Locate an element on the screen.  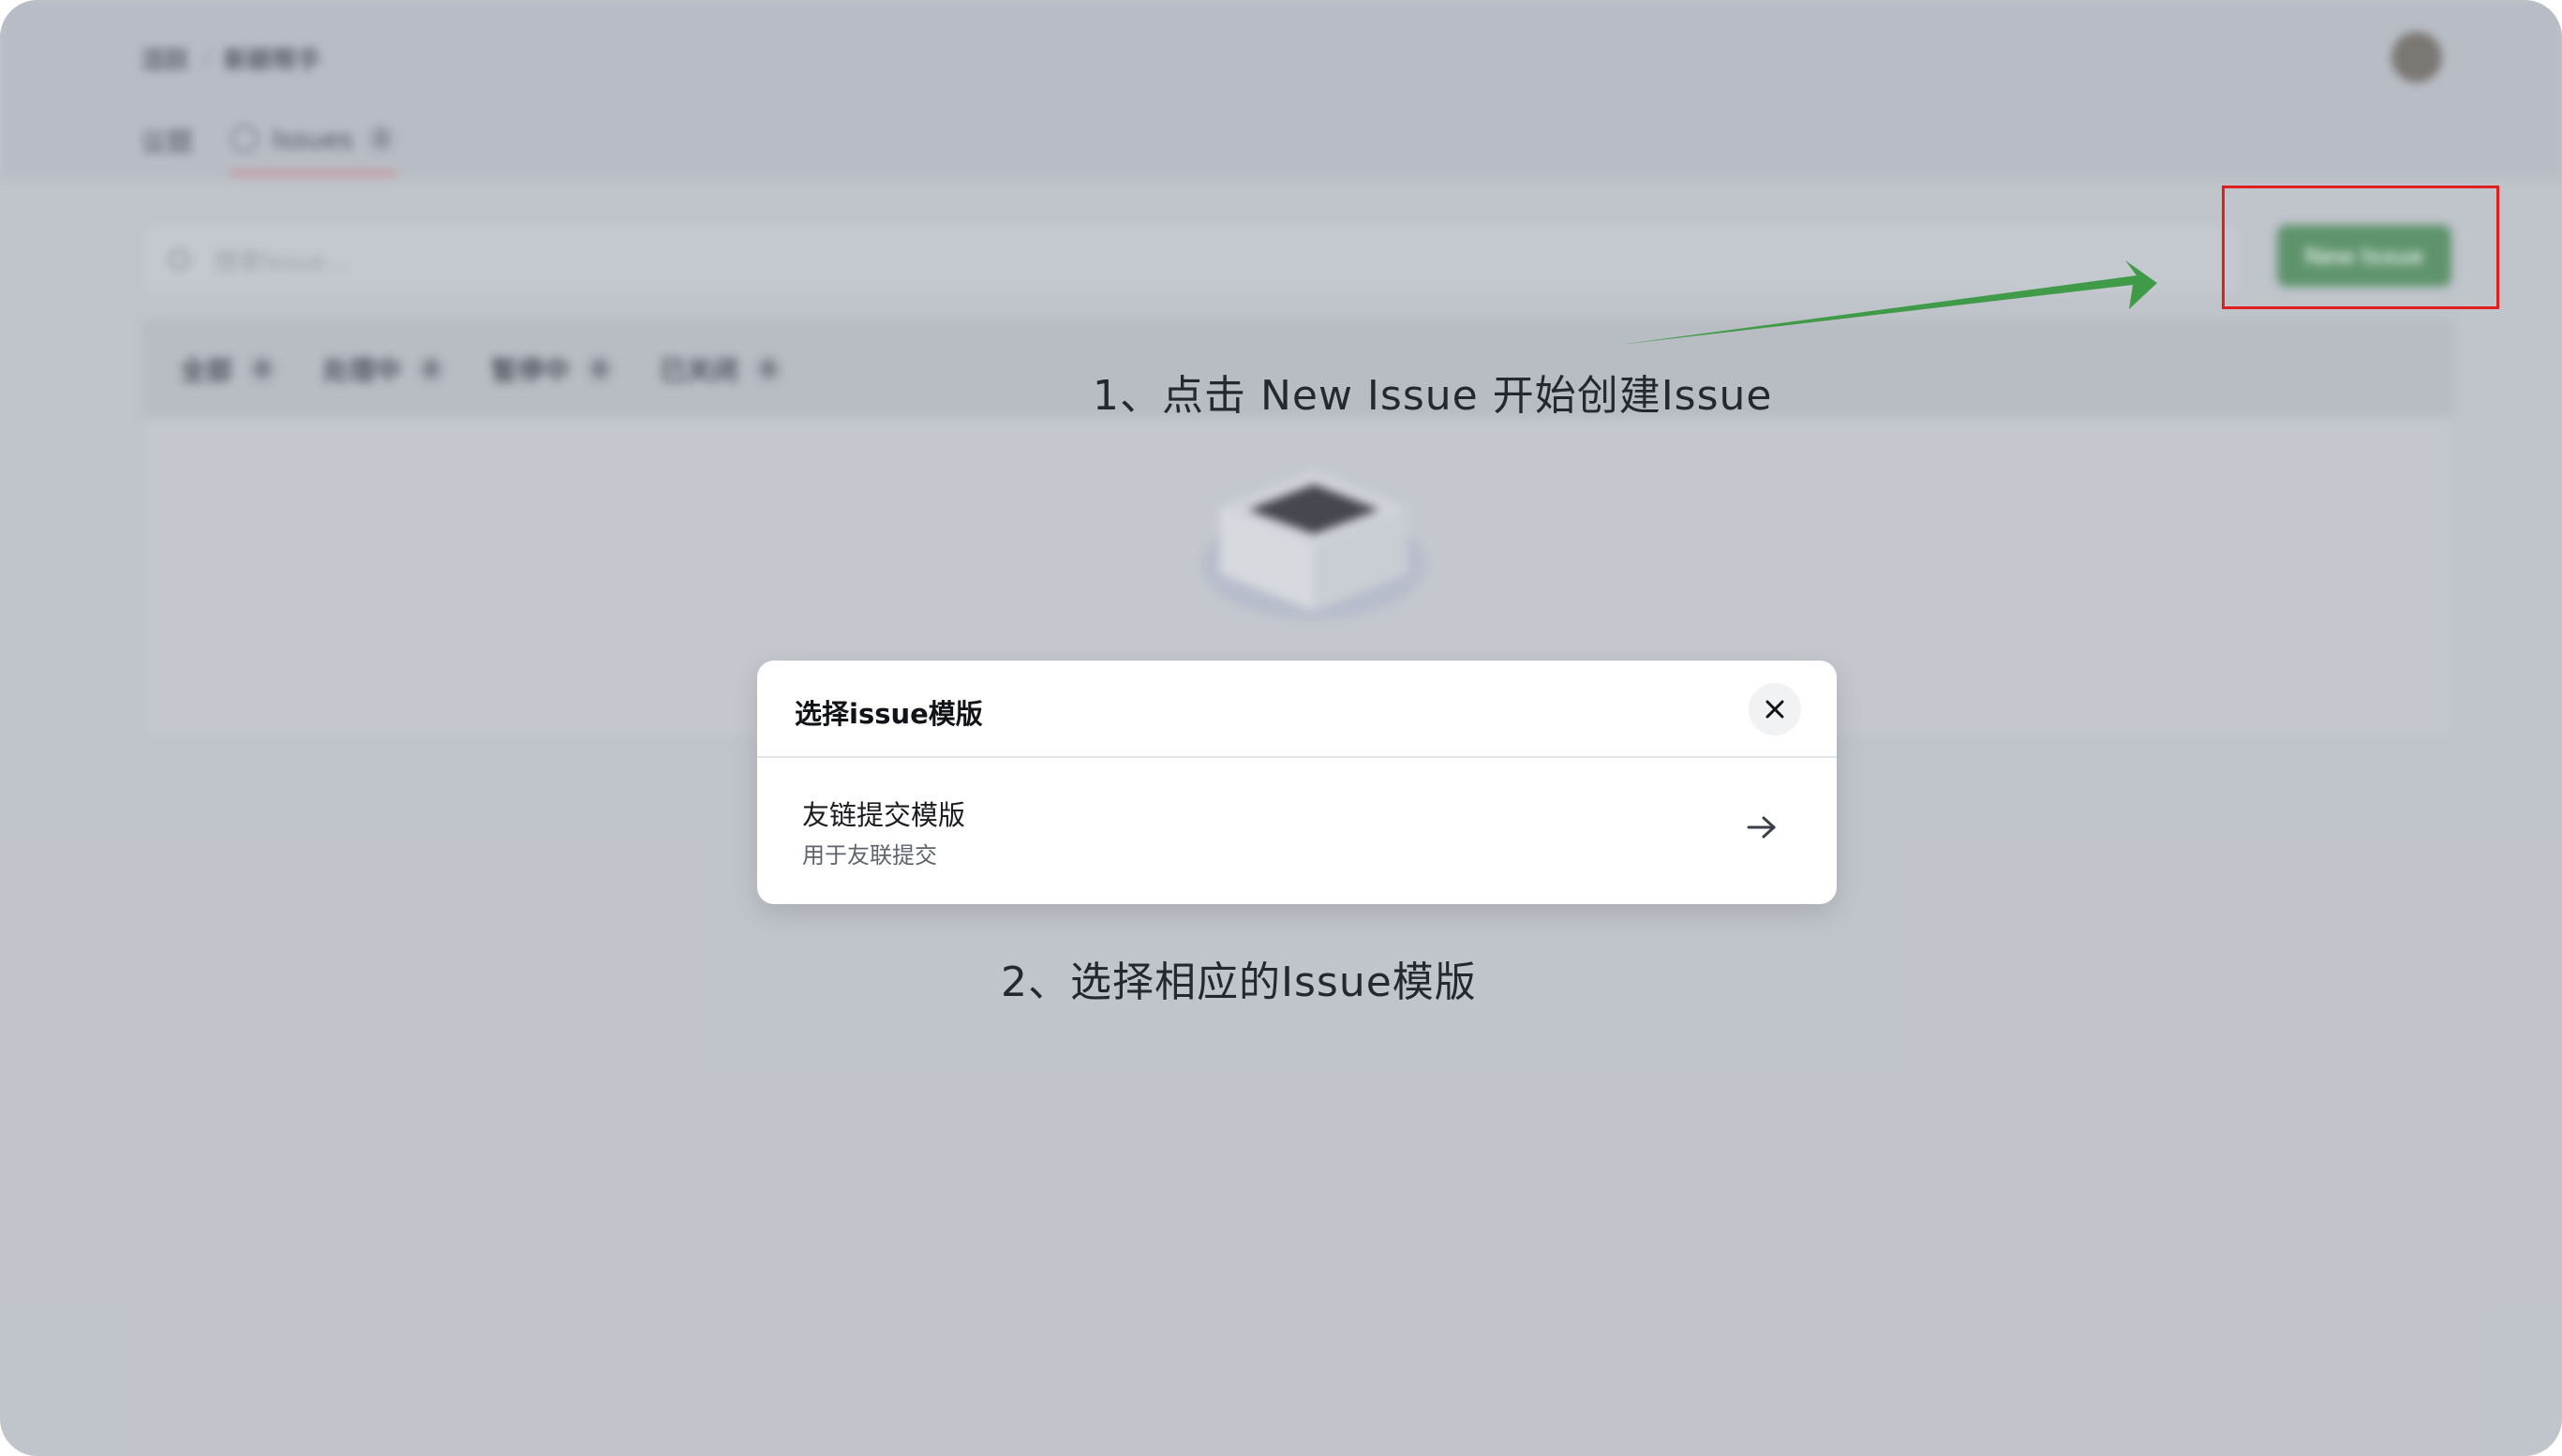
close-button is located at coordinates (1775, 709).